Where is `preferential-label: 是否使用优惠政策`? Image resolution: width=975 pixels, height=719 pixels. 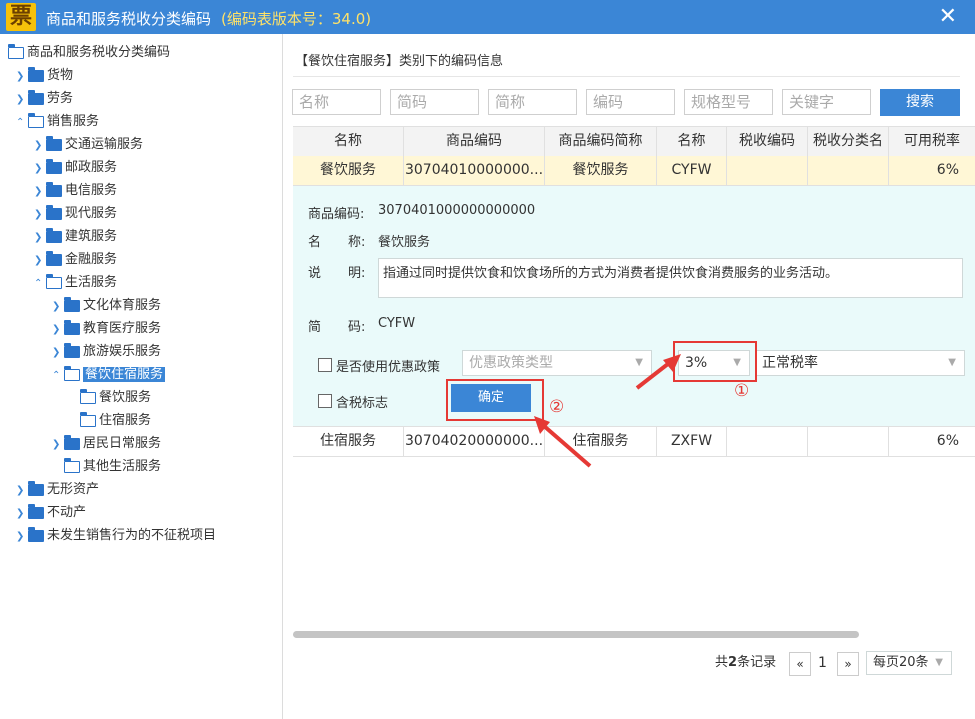 preferential-label: 是否使用优惠政策 is located at coordinates (388, 367).